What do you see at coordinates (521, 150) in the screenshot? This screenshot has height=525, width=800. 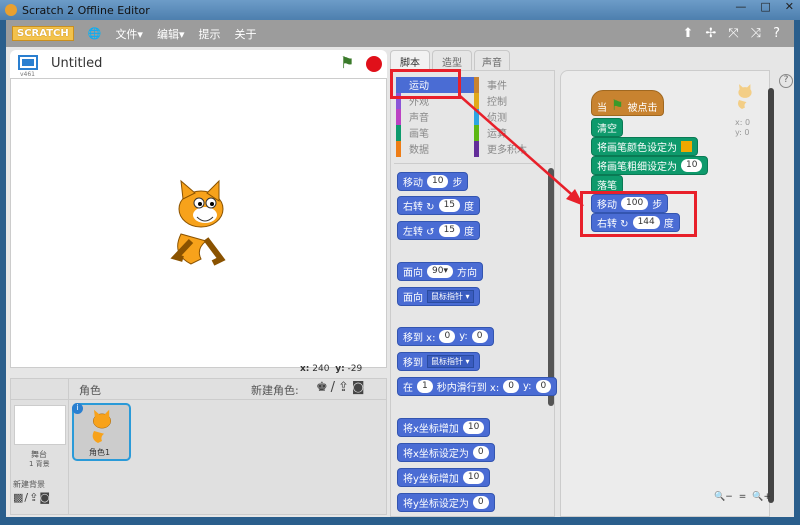 I see `annotation-arrow` at bounding box center [521, 150].